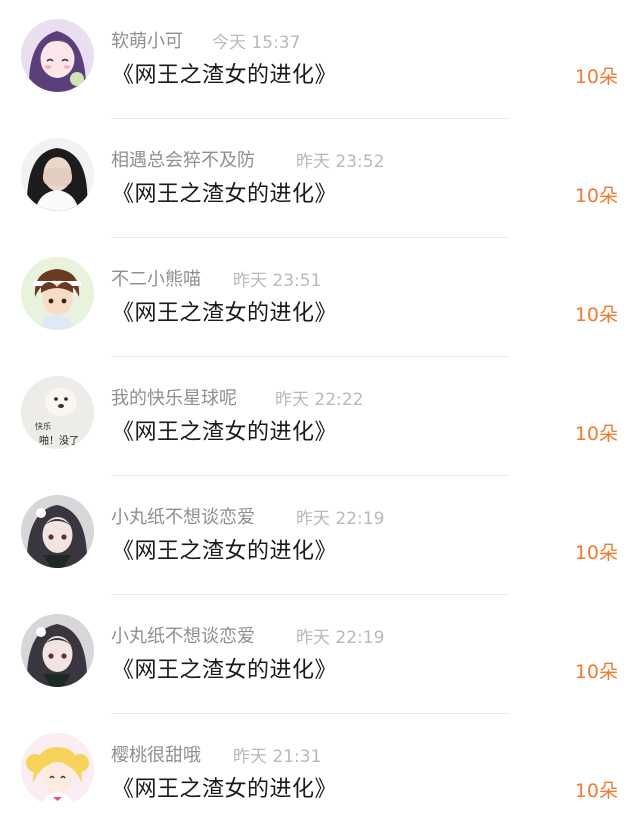 This screenshot has width=640, height=833. What do you see at coordinates (156, 754) in the screenshot?
I see `username: 樱桃很甜哦` at bounding box center [156, 754].